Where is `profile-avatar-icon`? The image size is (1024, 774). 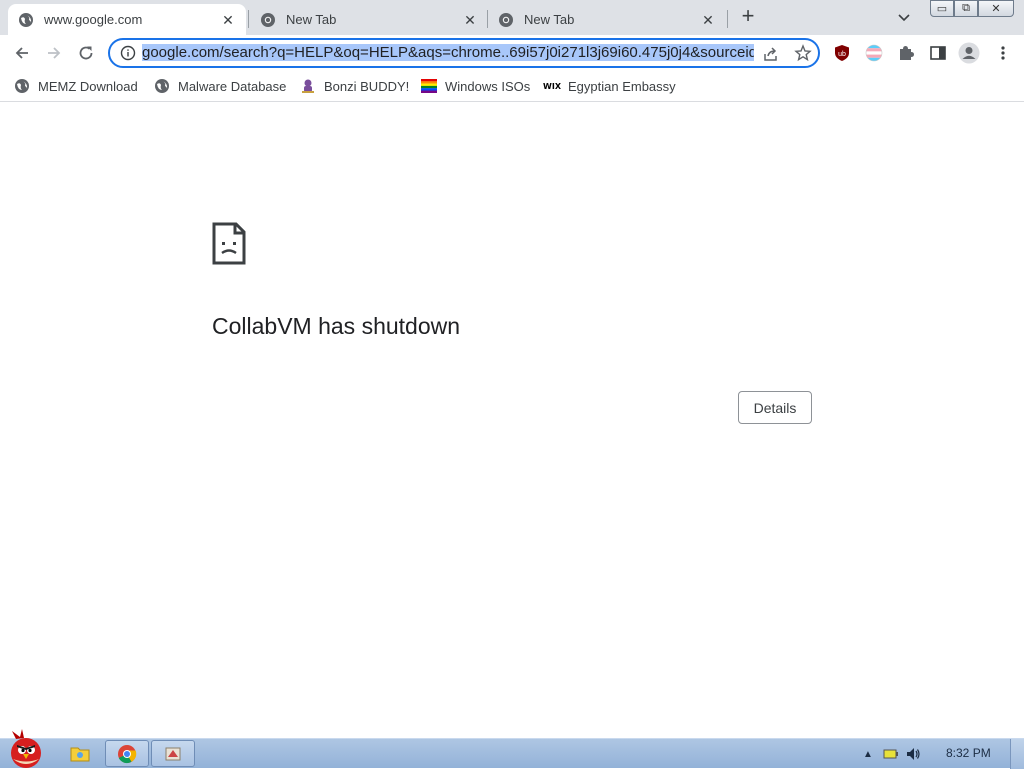 profile-avatar-icon is located at coordinates (969, 53).